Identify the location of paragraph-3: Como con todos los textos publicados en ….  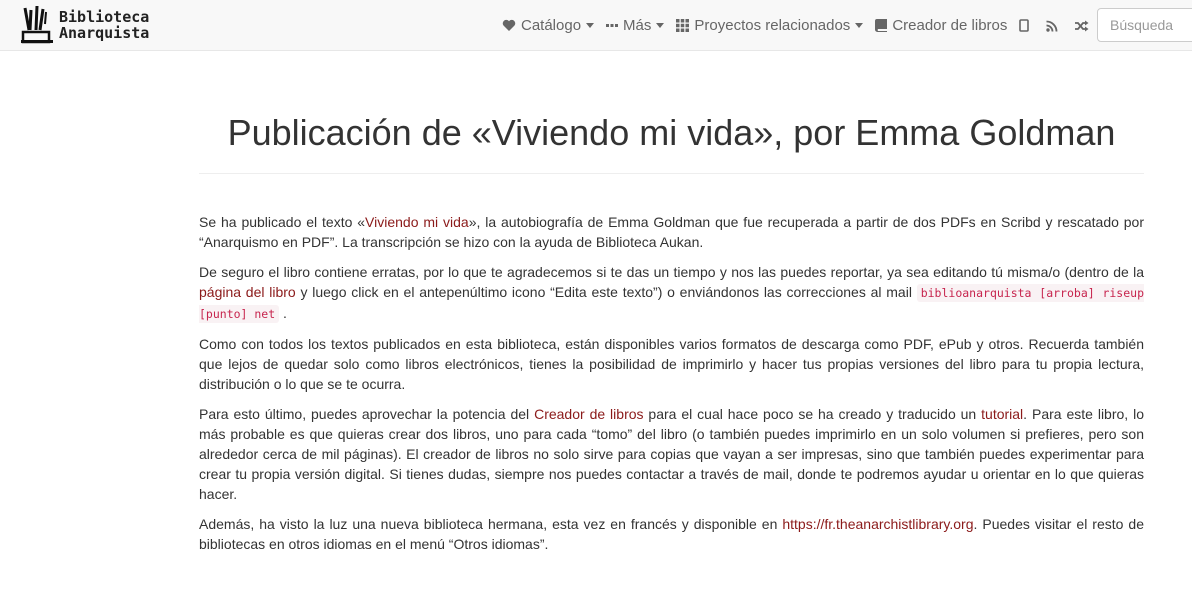
(671, 364).